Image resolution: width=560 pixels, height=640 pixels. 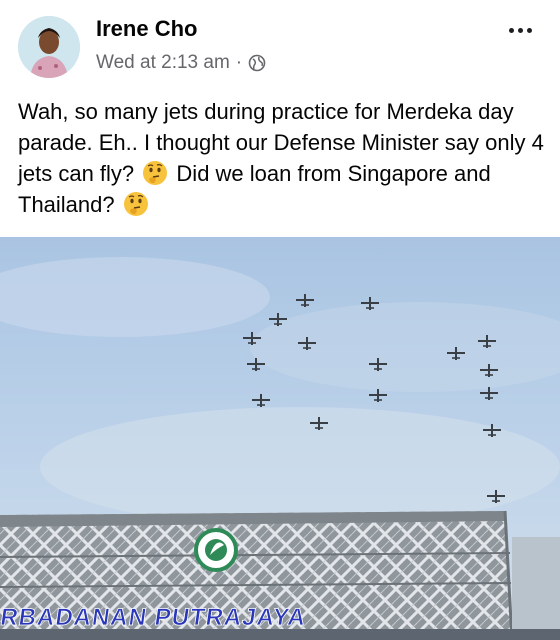 What do you see at coordinates (216, 550) in the screenshot?
I see `perbadanan-putrajaya-logo-icon` at bounding box center [216, 550].